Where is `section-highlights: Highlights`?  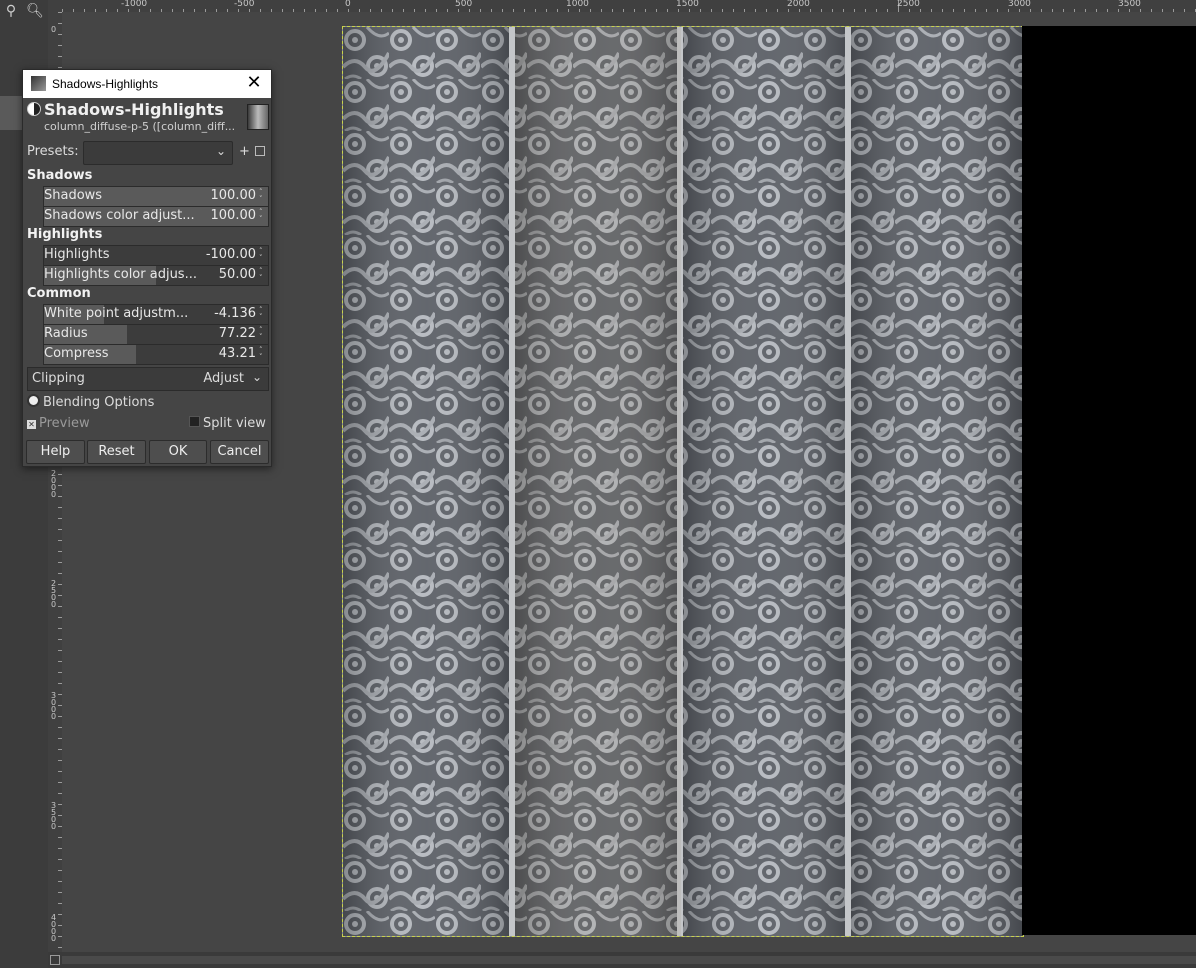 section-highlights: Highlights is located at coordinates (65, 234).